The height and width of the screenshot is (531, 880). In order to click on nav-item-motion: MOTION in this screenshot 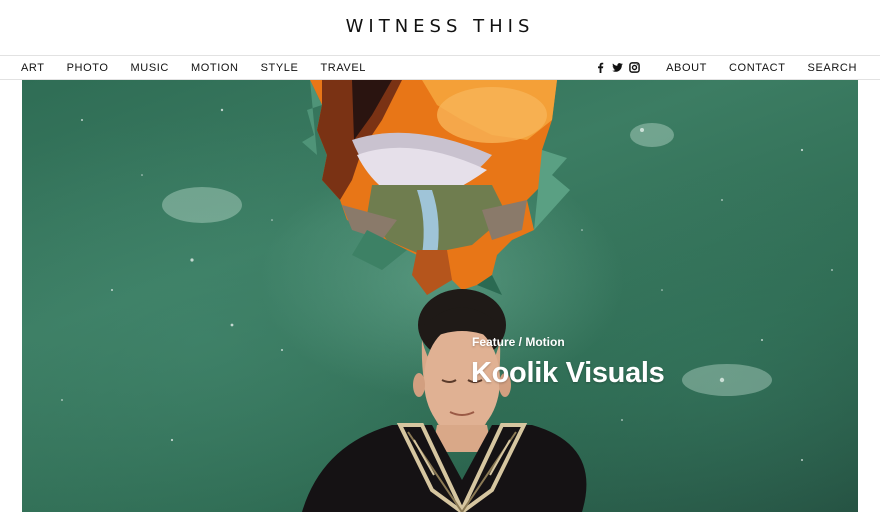, I will do `click(215, 68)`.